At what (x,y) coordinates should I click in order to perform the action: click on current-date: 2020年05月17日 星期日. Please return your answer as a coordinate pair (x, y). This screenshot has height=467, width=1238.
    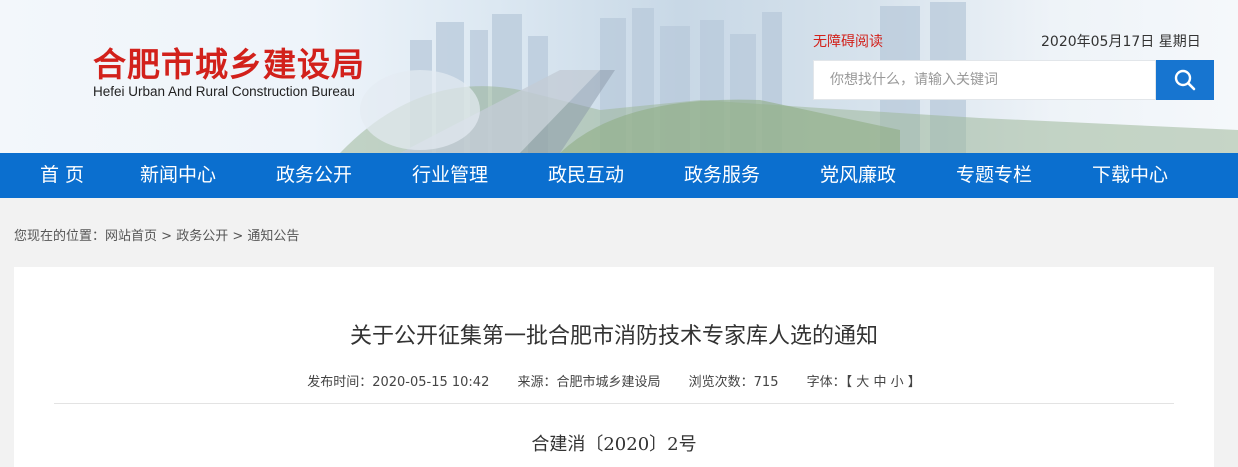
    Looking at the image, I should click on (1121, 42).